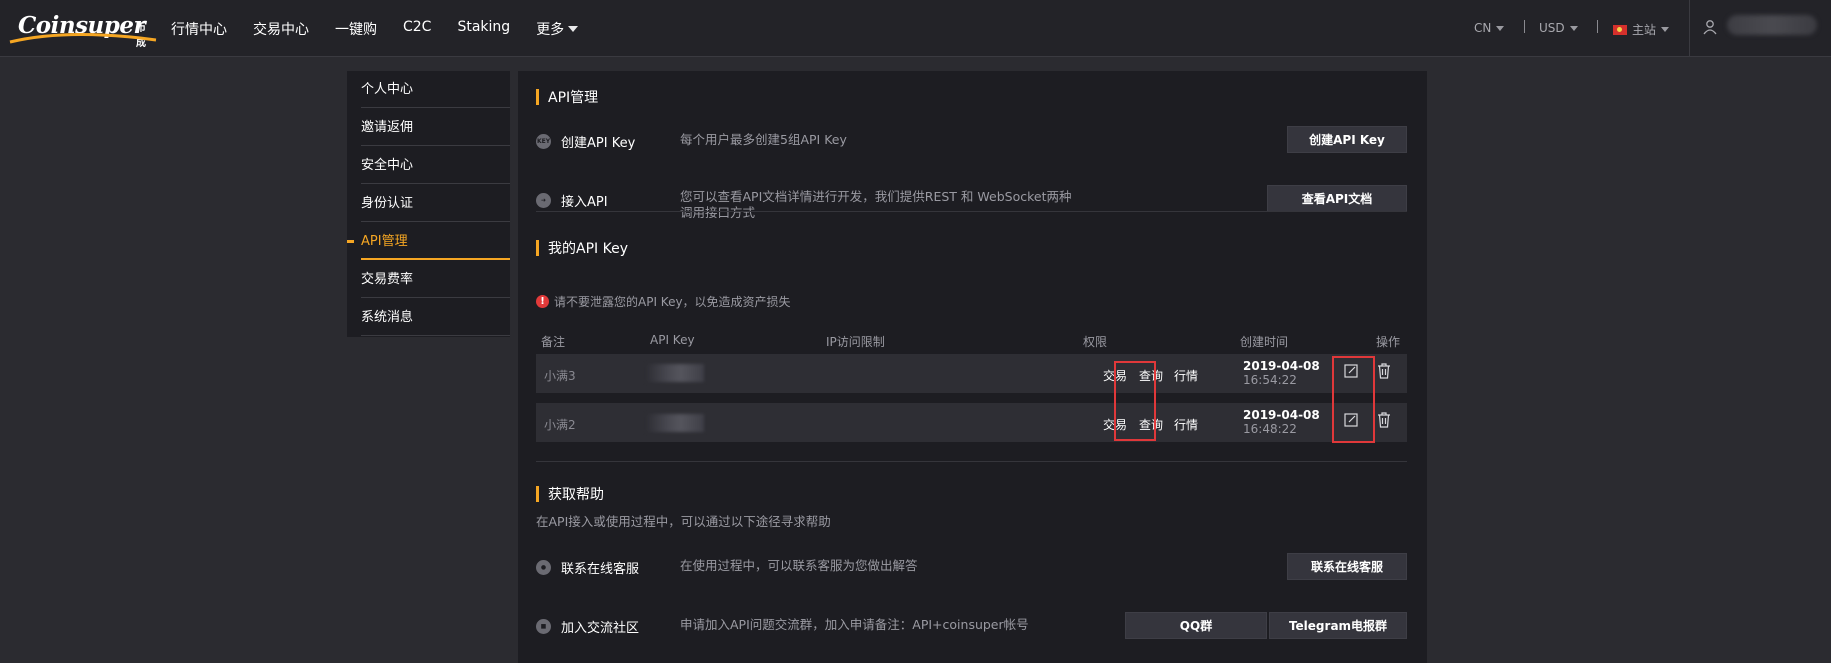 This screenshot has width=1831, height=663. I want to click on row-note: 小满3, so click(560, 376).